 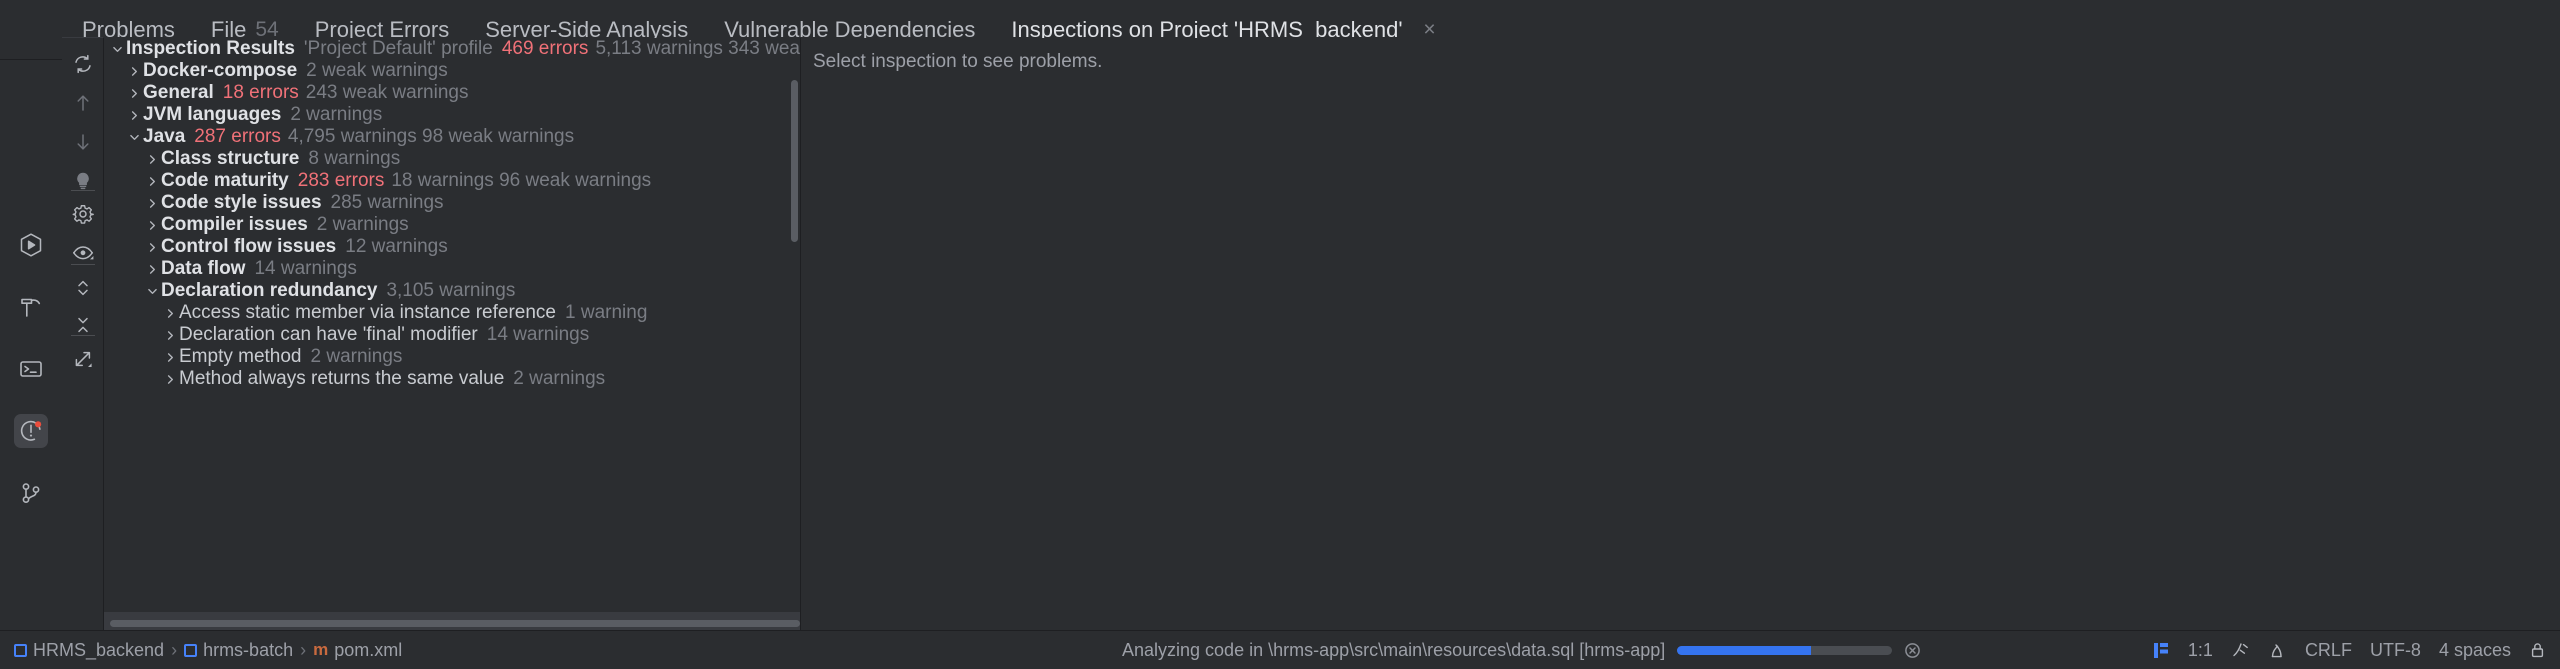 I want to click on tree-row-label: Code style issues, so click(x=241, y=202).